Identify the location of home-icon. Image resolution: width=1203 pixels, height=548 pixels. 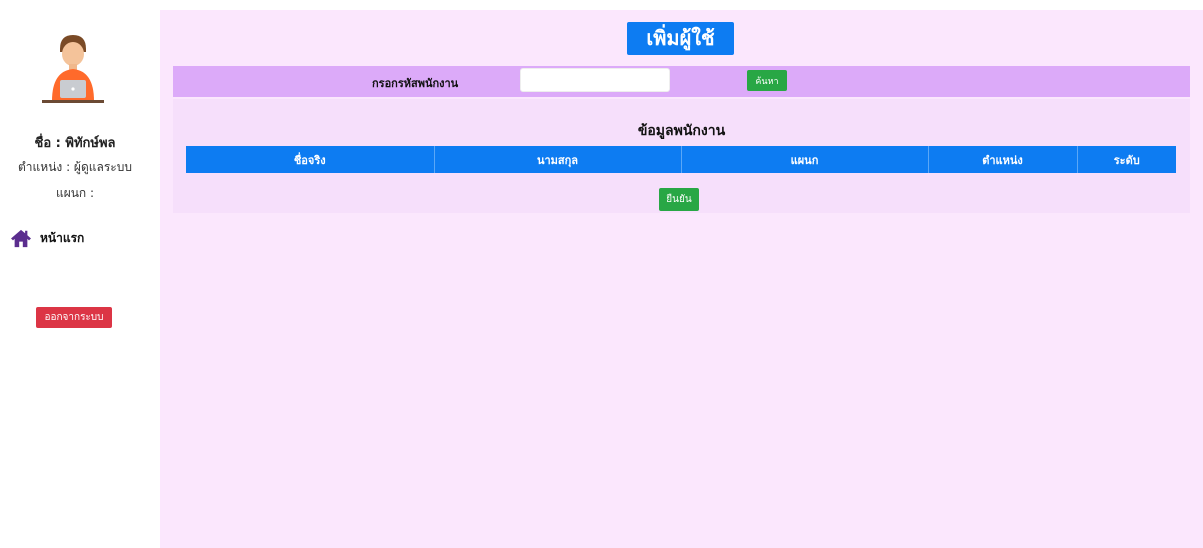
(21, 238).